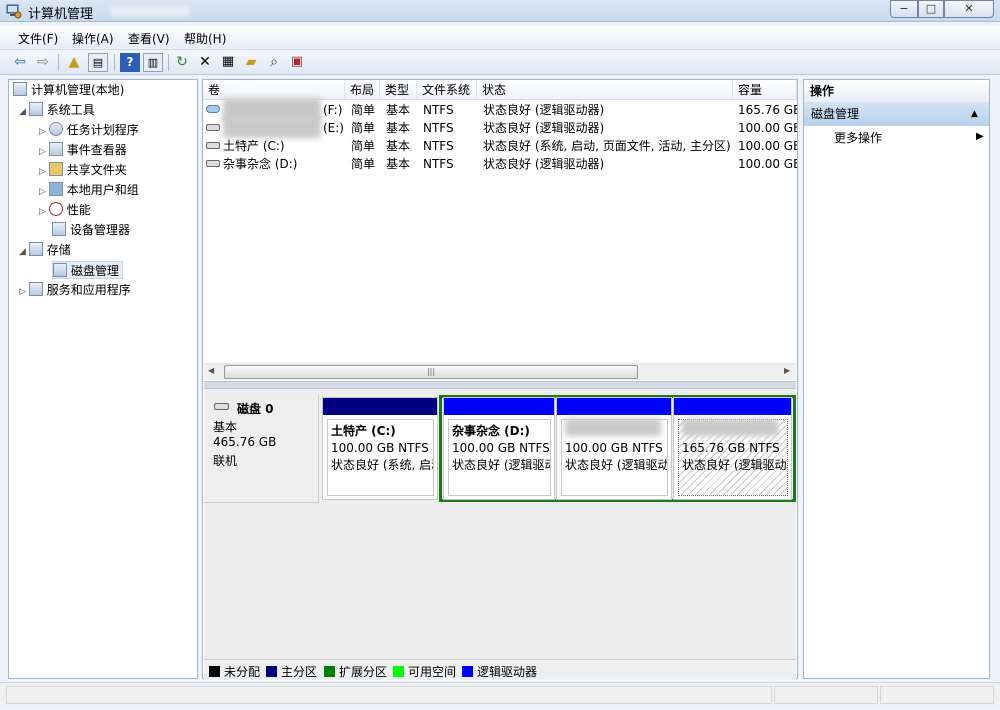 Image resolution: width=1000 pixels, height=710 pixels. What do you see at coordinates (182, 62) in the screenshot?
I see `refresh-icon: ↻` at bounding box center [182, 62].